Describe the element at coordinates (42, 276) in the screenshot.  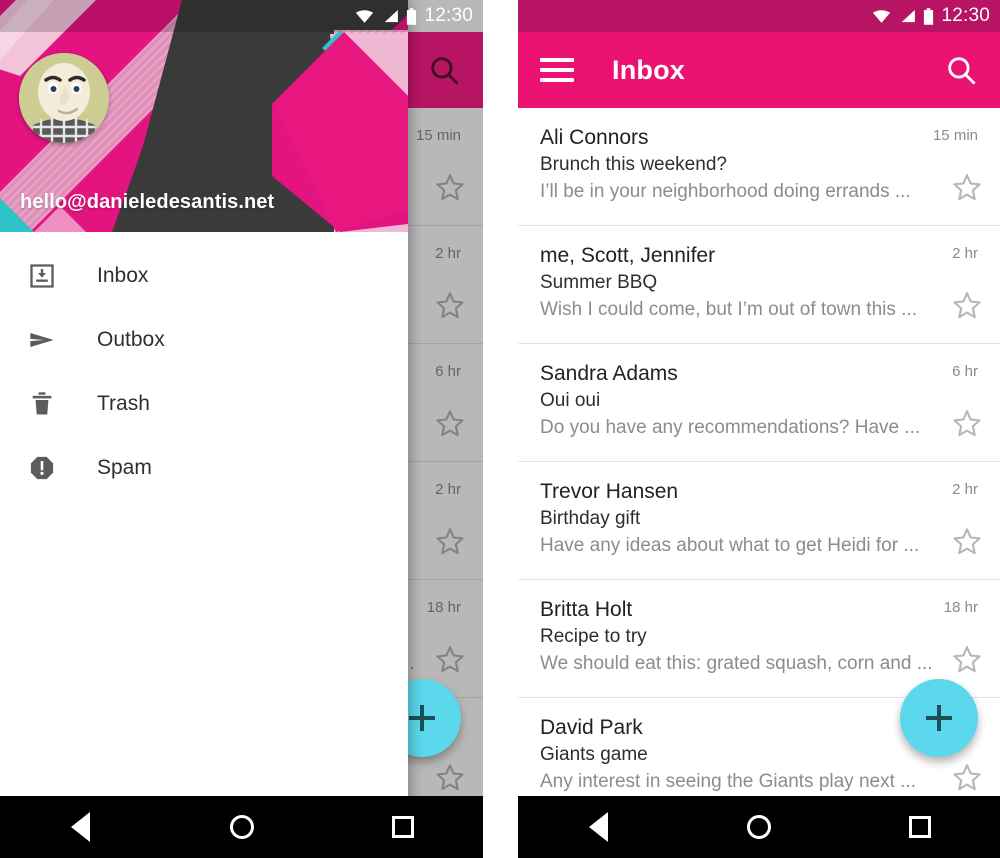
I see `inbox-icon` at that location.